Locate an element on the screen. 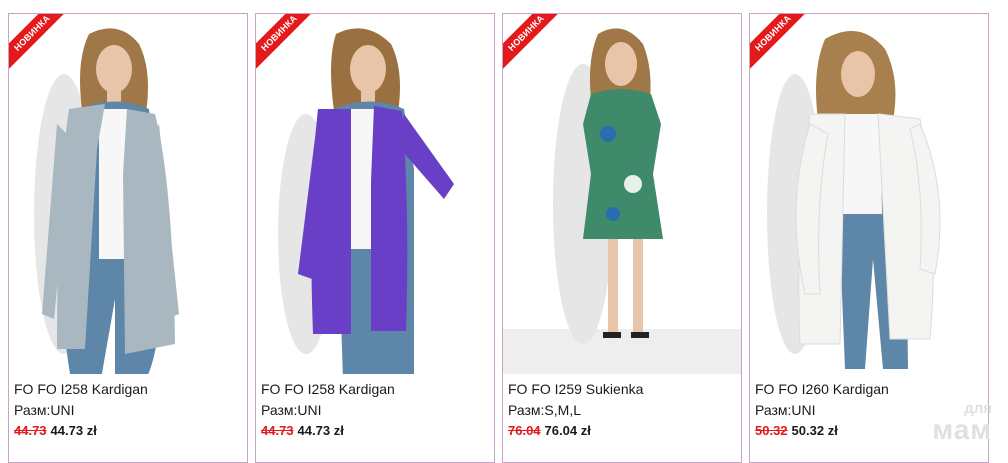 This screenshot has height=463, width=1008. new-price: 76.04 zł is located at coordinates (567, 430).